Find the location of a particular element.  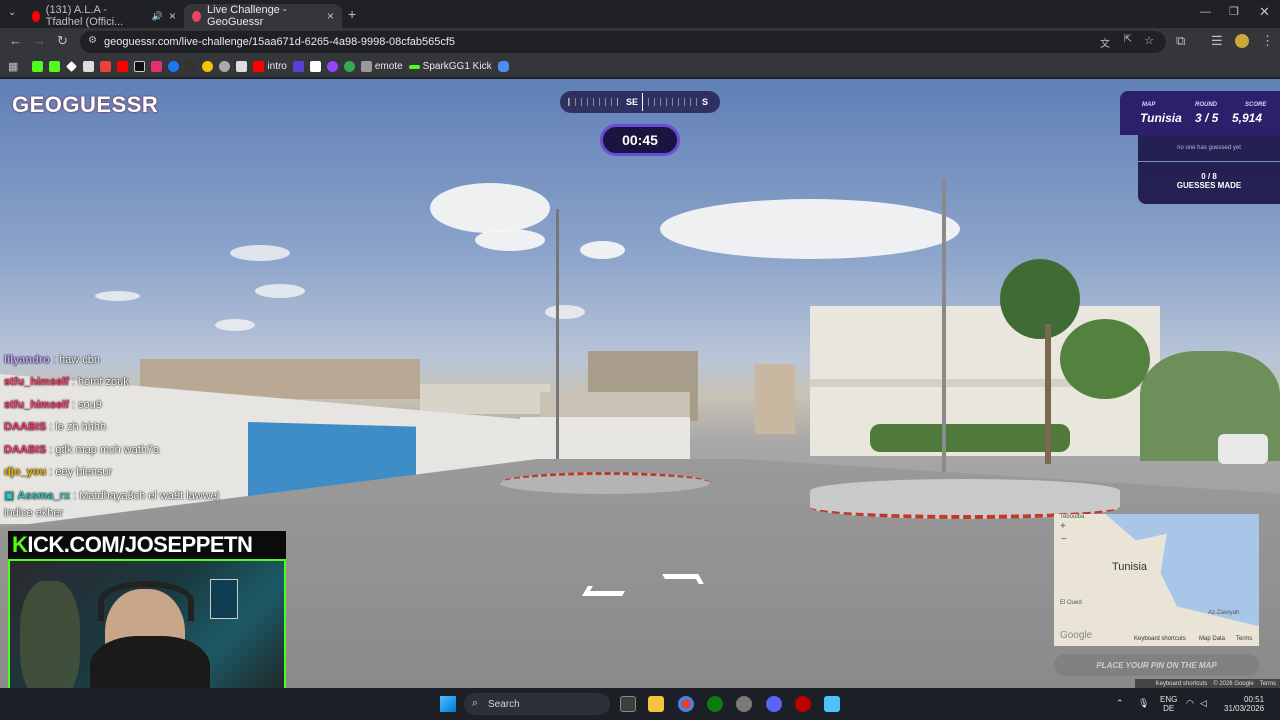

bookmark-intro: intro is located at coordinates (270, 66).